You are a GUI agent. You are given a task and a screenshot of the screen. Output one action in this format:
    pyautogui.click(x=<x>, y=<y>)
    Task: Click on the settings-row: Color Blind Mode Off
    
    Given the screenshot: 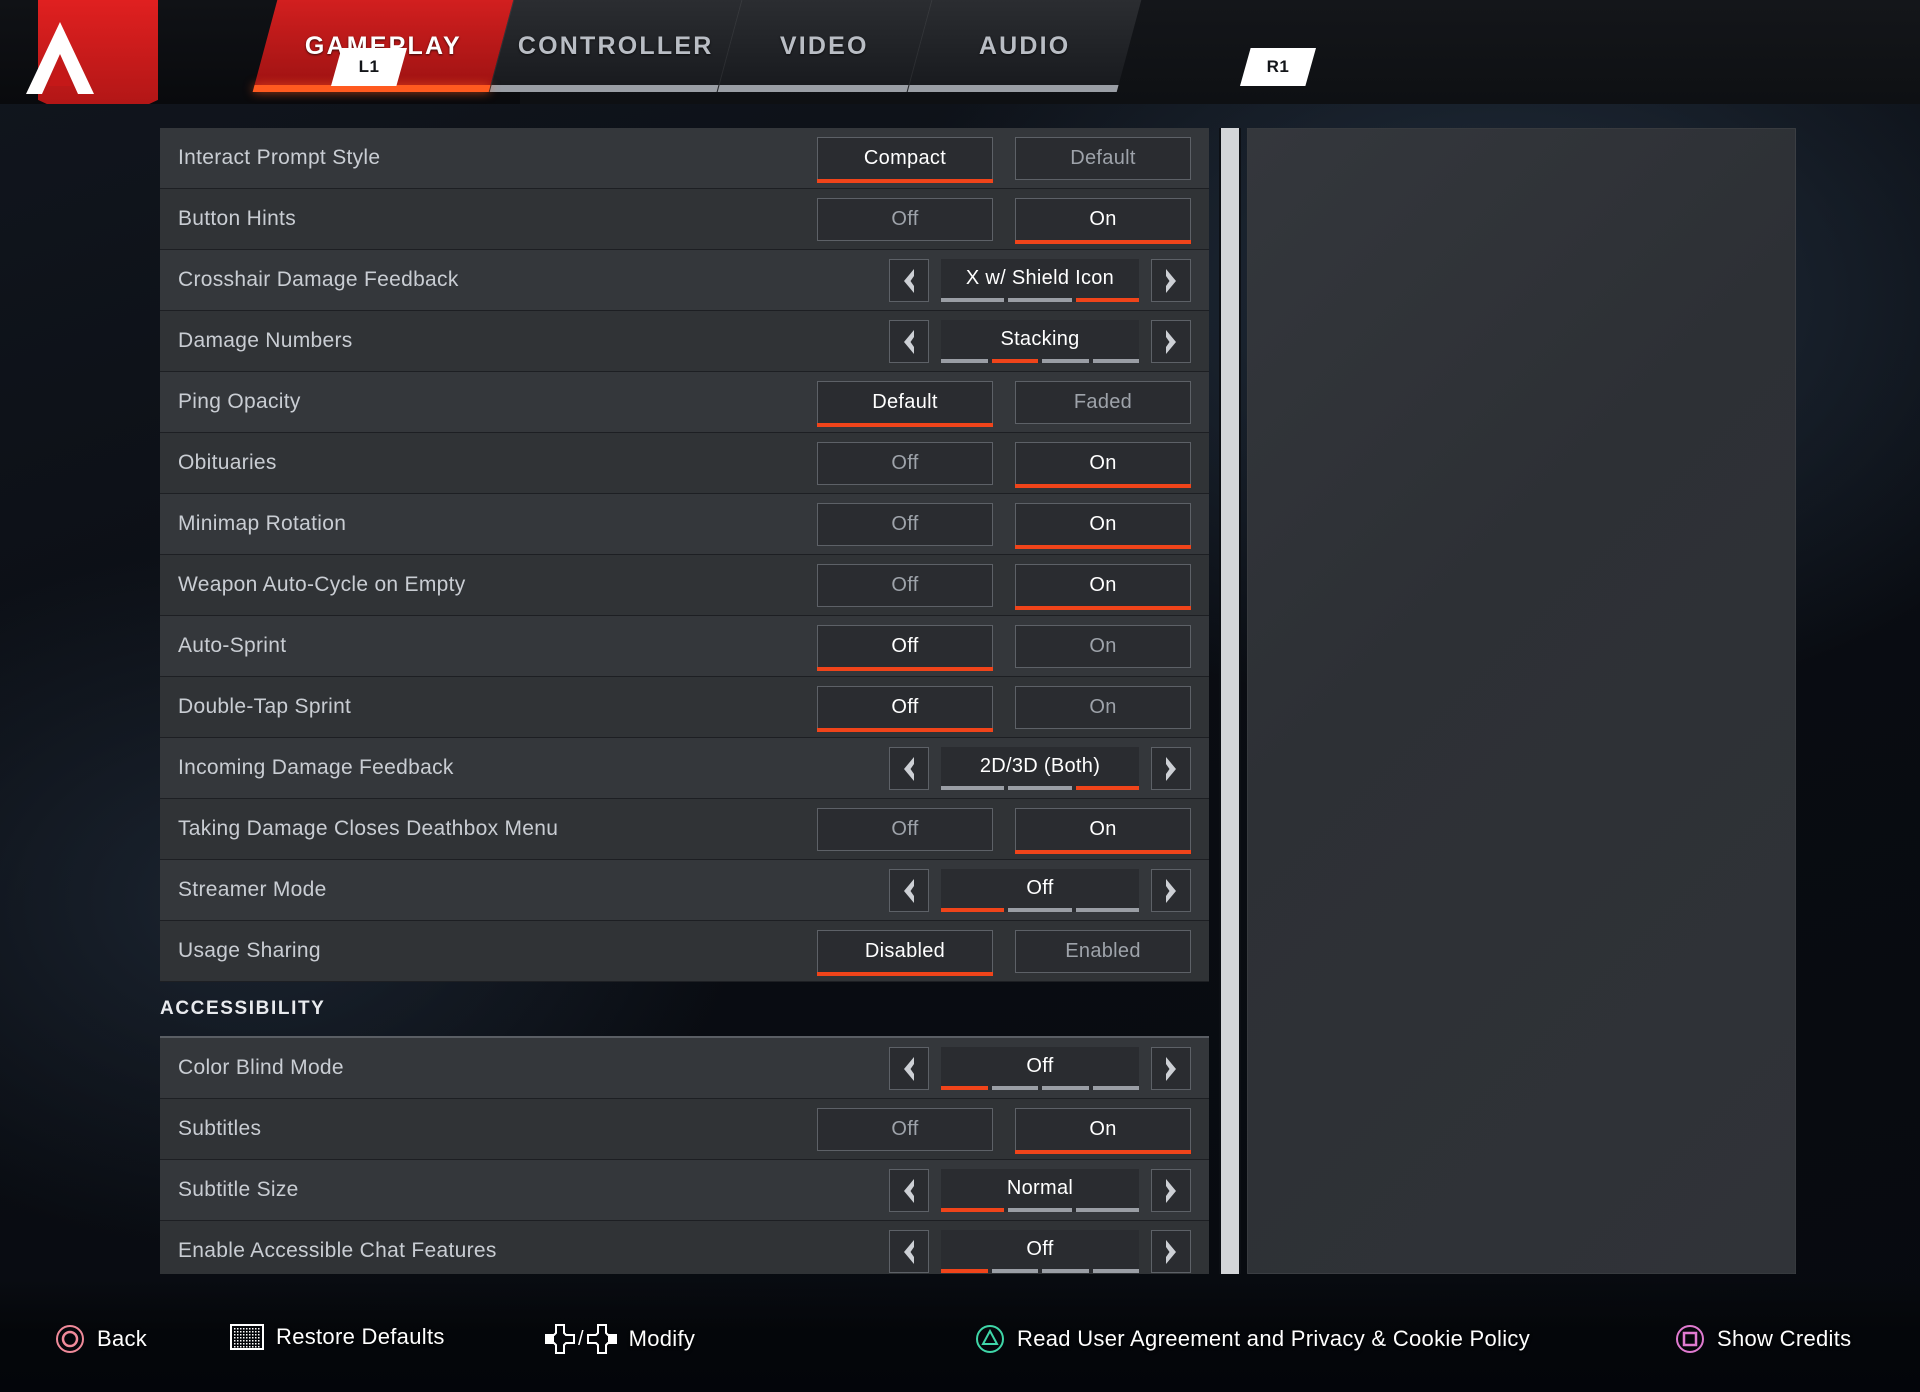 What is the action you would take?
    pyautogui.click(x=684, y=1068)
    